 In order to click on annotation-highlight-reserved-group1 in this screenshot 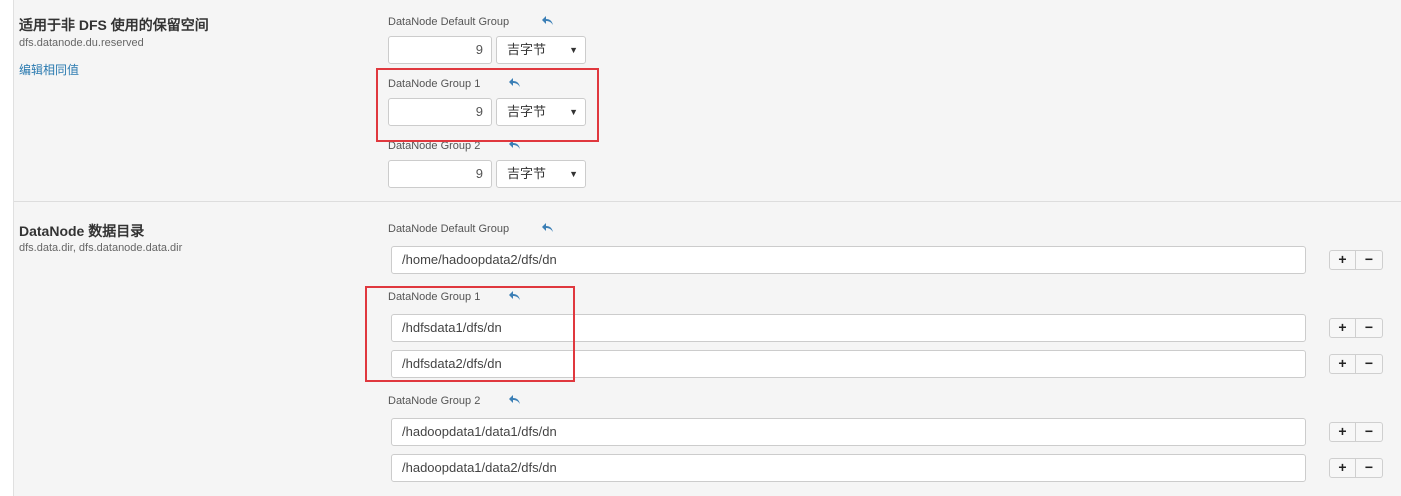, I will do `click(487, 105)`.